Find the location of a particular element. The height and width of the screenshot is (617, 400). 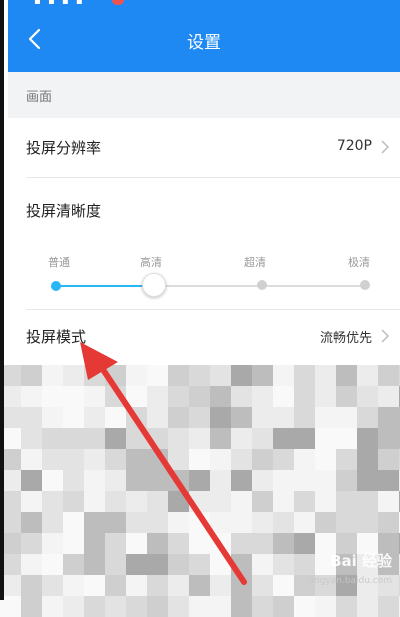

page-title: 设置 is located at coordinates (204, 43).